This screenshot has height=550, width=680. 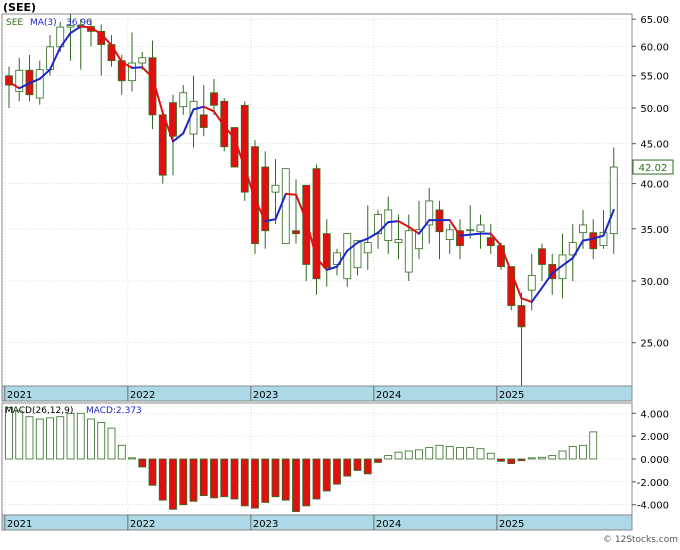 I want to click on macd-tick-label: -4.000, so click(x=653, y=506).